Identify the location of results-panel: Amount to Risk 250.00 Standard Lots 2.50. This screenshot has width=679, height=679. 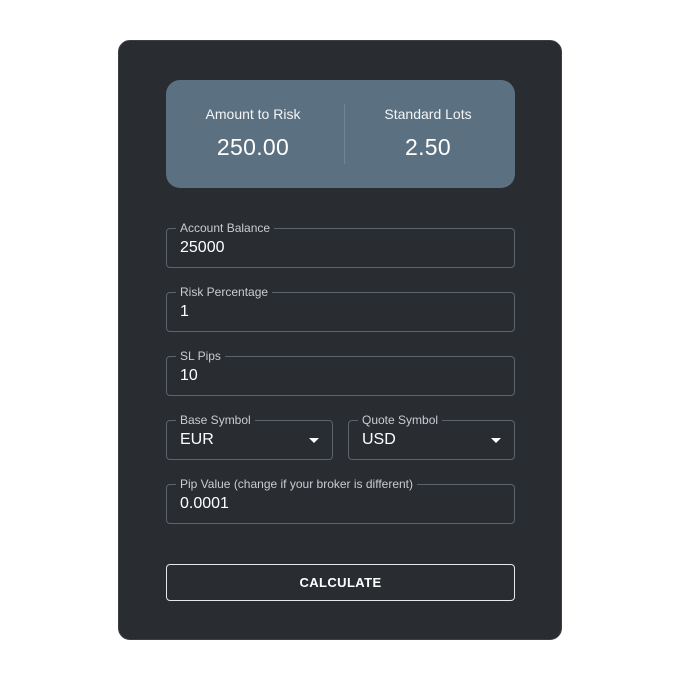
(340, 134).